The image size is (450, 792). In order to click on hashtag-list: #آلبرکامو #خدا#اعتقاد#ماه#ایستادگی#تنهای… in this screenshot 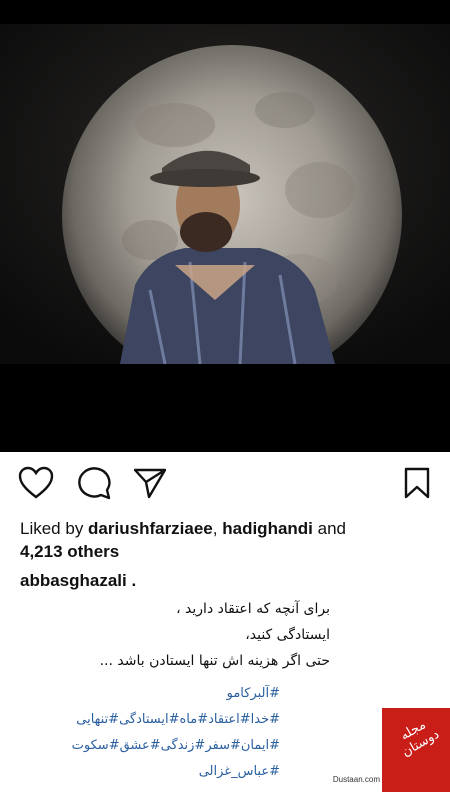, I will do `click(150, 733)`.